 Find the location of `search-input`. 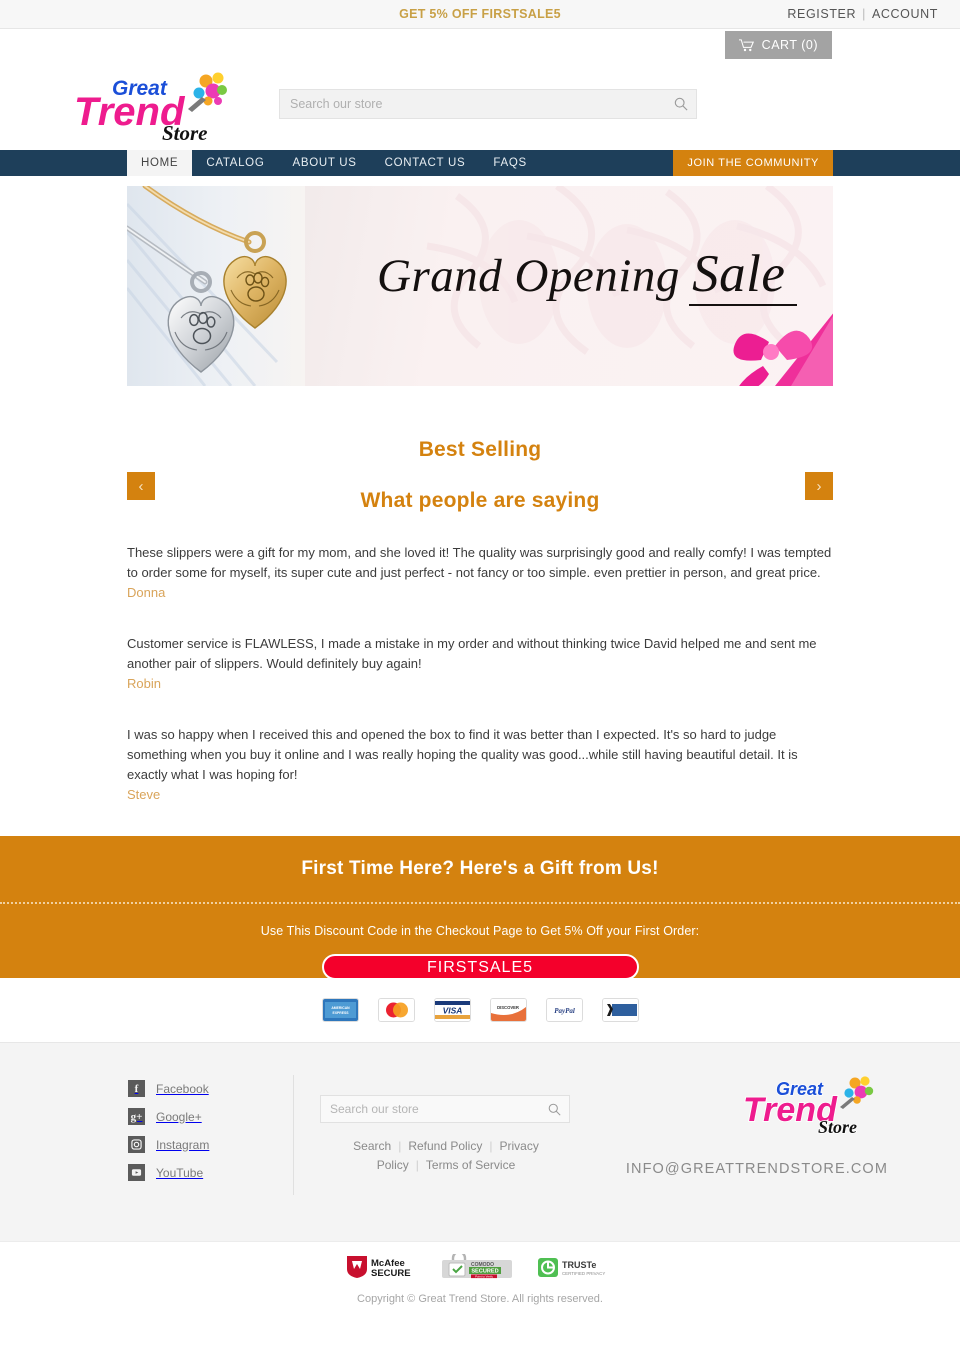

search-input is located at coordinates (473, 104).